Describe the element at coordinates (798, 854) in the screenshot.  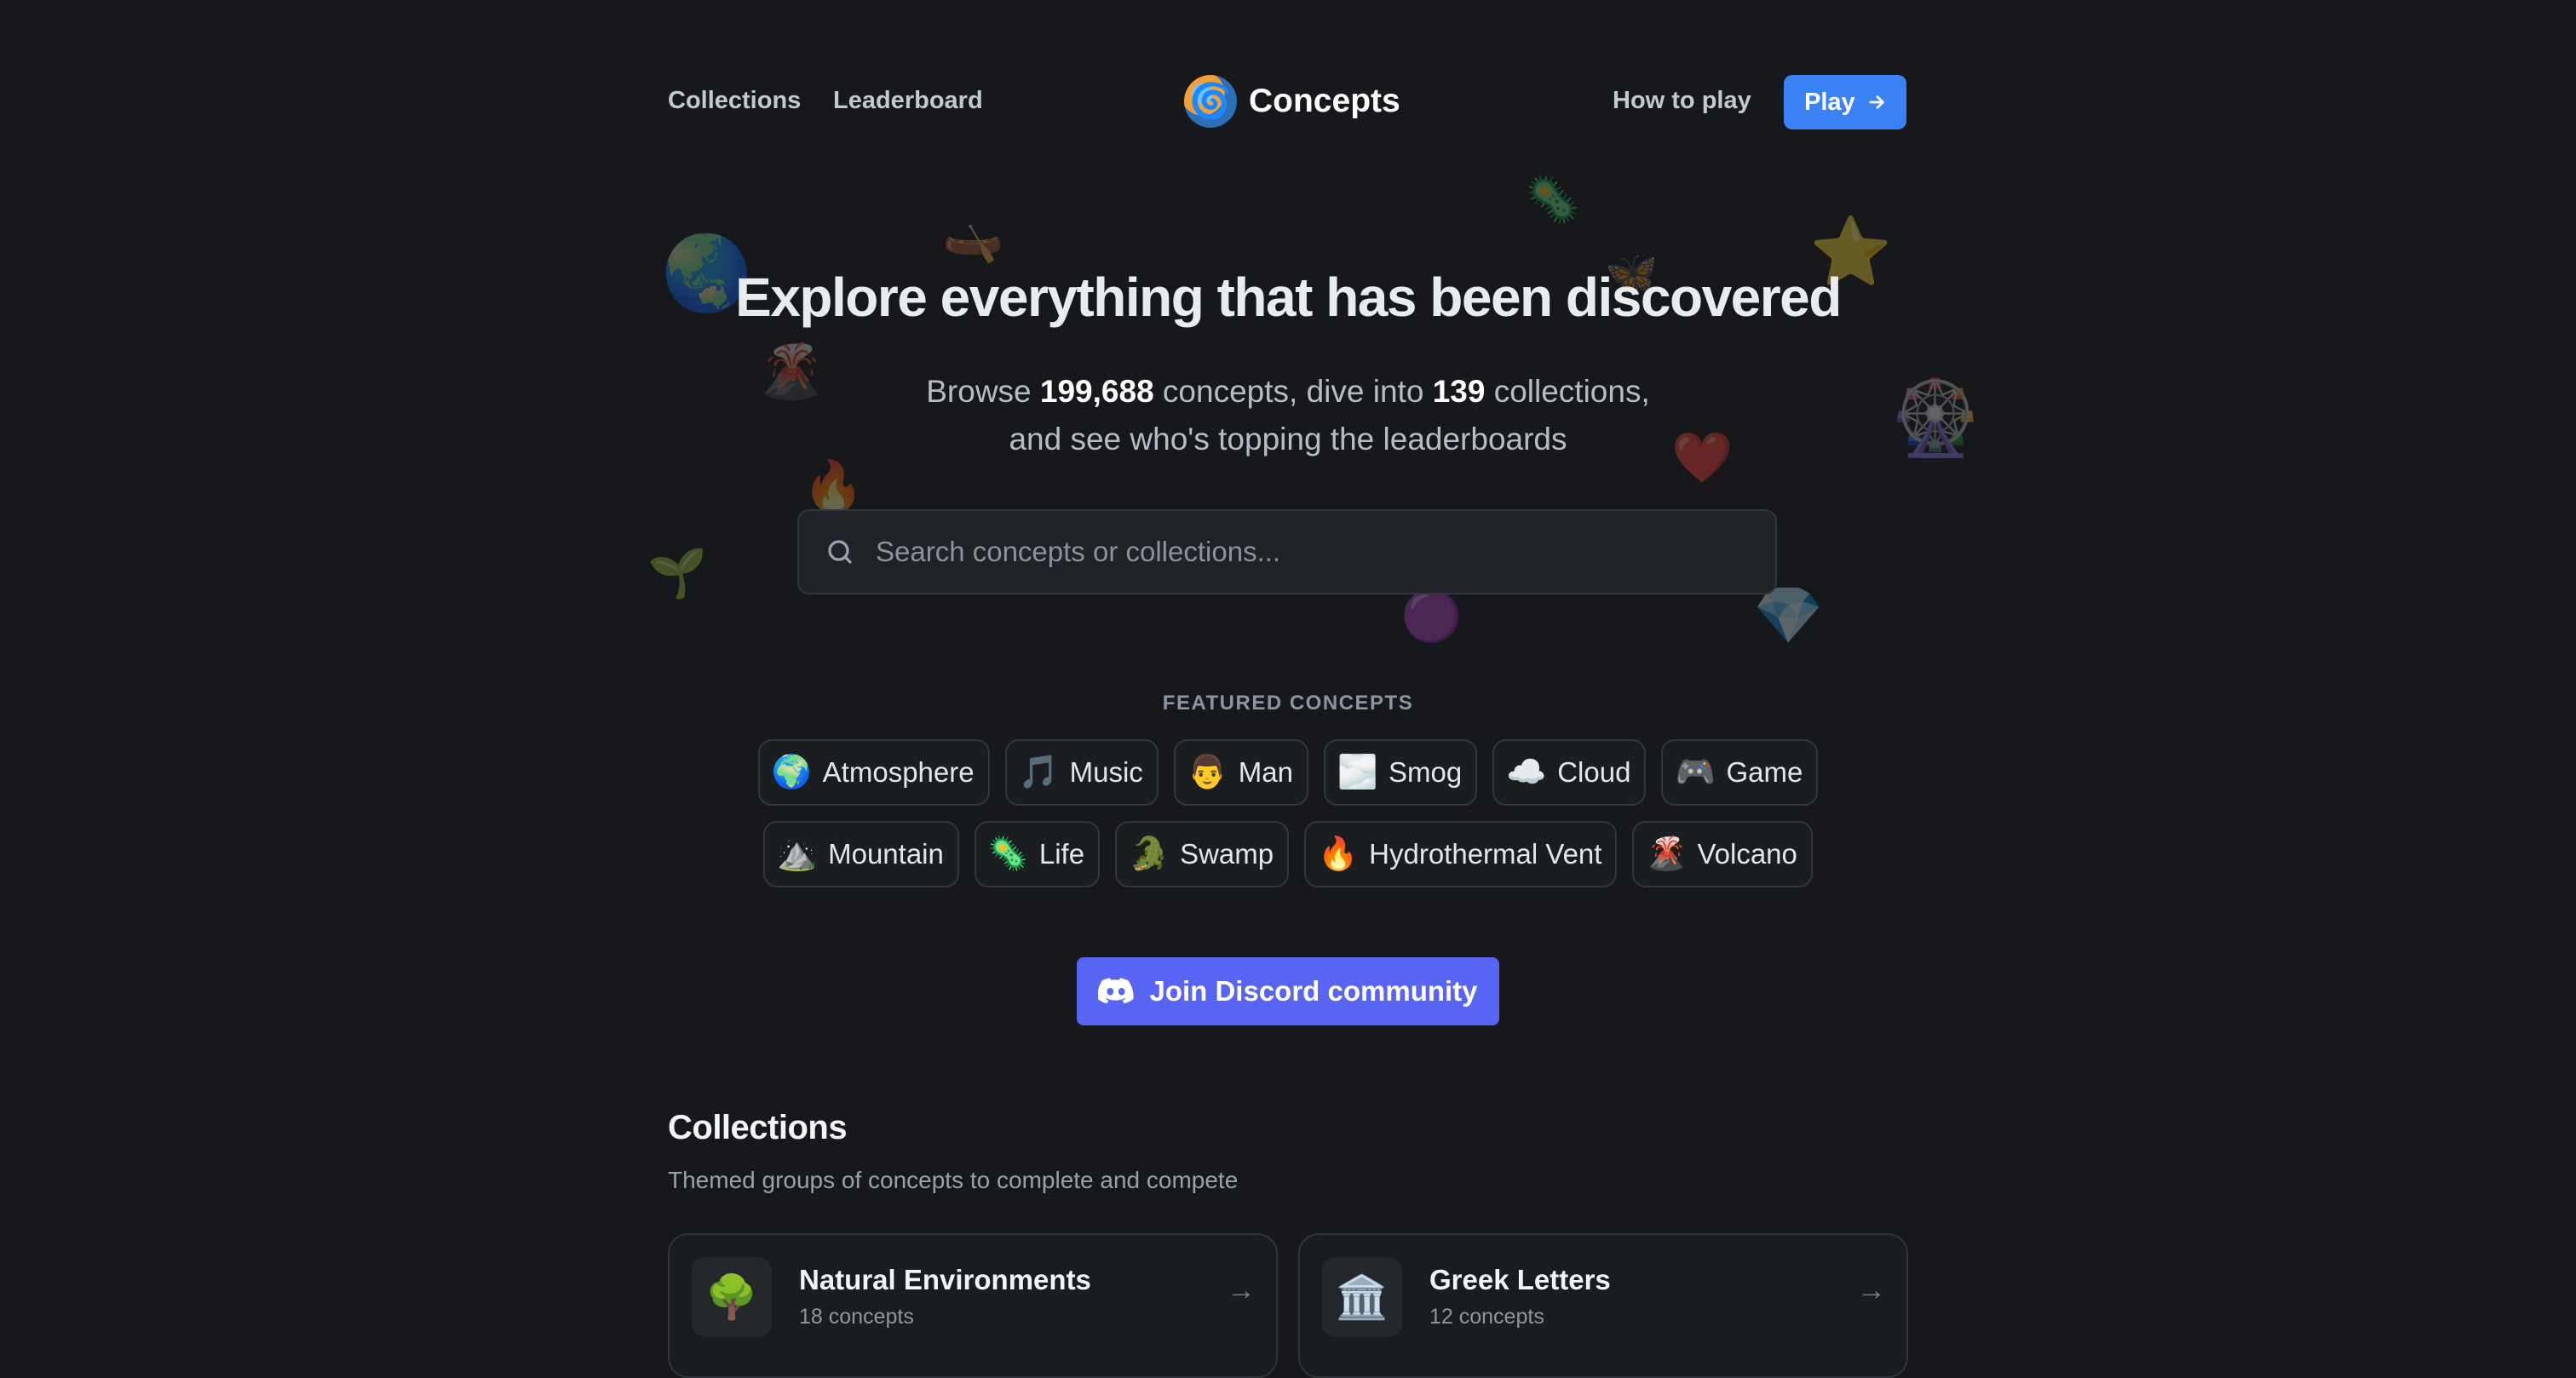
I see `mountain-icon: ⛰️` at that location.